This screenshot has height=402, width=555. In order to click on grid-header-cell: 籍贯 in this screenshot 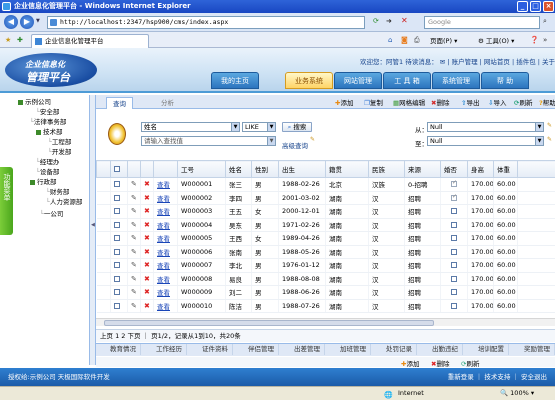, I will do `click(347, 169)`.